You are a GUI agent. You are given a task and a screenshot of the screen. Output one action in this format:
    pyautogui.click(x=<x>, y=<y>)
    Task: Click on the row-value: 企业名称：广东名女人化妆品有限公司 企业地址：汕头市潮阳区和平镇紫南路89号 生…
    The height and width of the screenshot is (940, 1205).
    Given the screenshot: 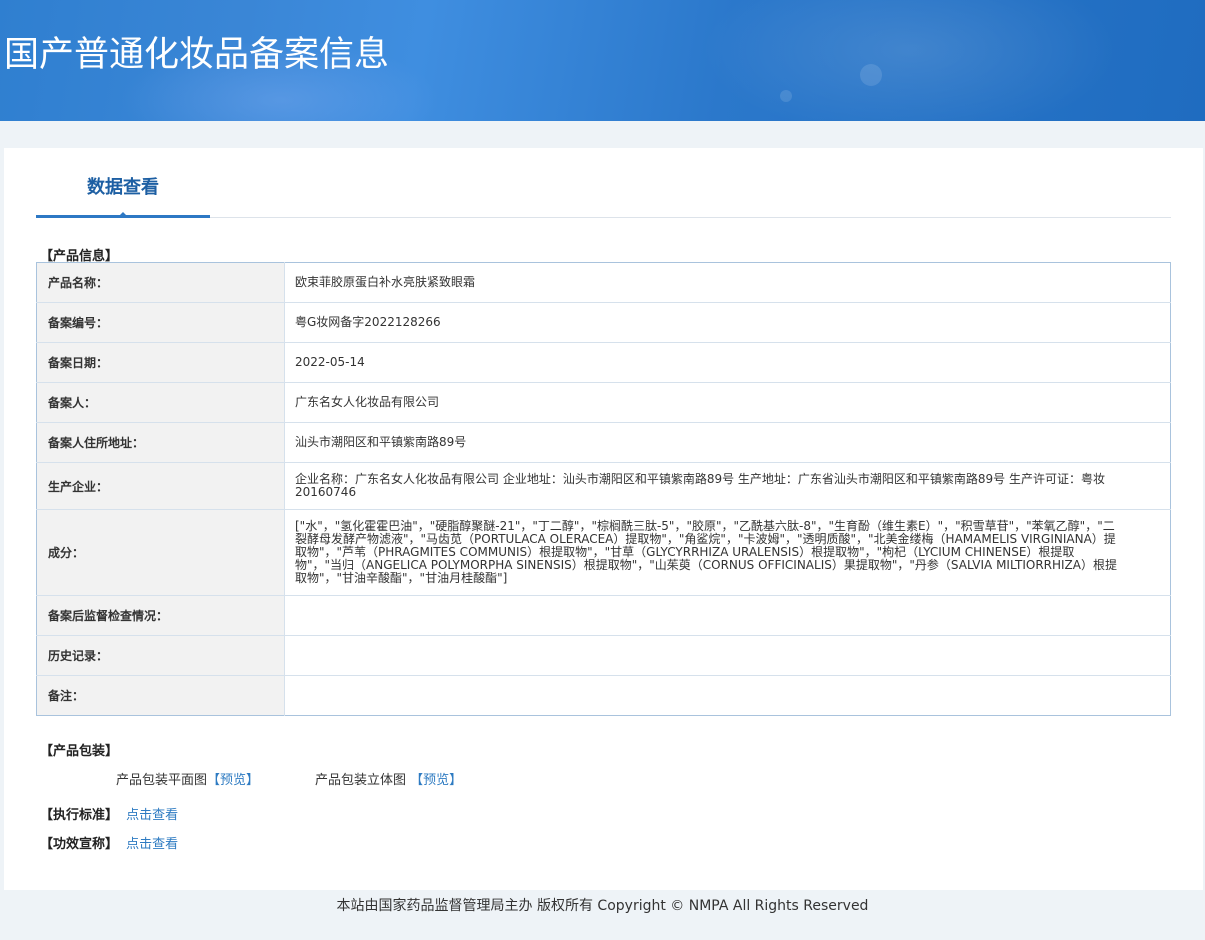 What is the action you would take?
    pyautogui.click(x=727, y=486)
    